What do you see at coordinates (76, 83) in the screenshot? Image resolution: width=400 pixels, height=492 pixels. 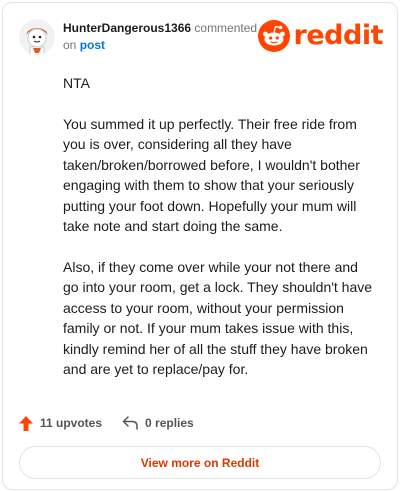 I see `comment-paragraph: NTA` at bounding box center [76, 83].